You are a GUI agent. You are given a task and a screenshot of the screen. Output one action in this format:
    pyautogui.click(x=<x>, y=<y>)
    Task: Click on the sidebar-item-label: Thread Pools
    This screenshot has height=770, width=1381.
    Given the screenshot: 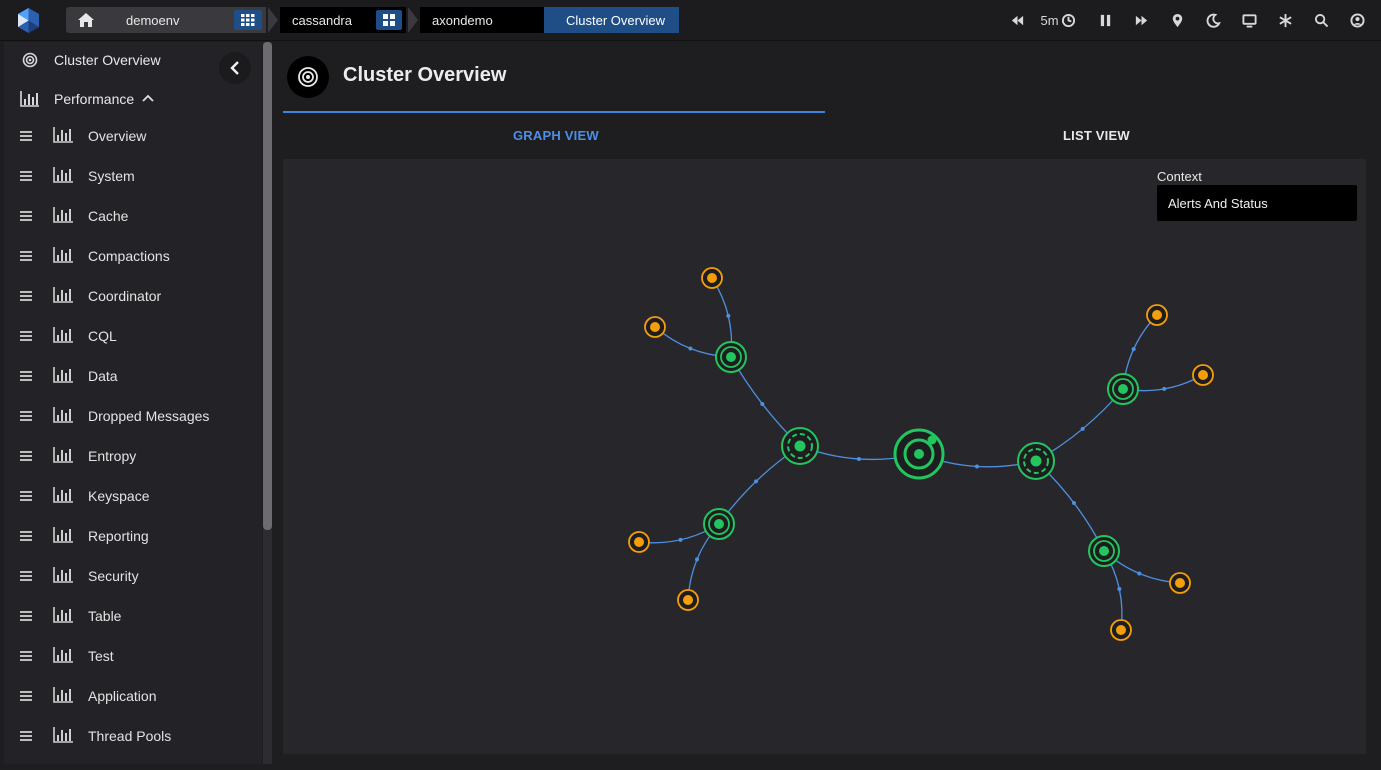 What is the action you would take?
    pyautogui.click(x=130, y=736)
    